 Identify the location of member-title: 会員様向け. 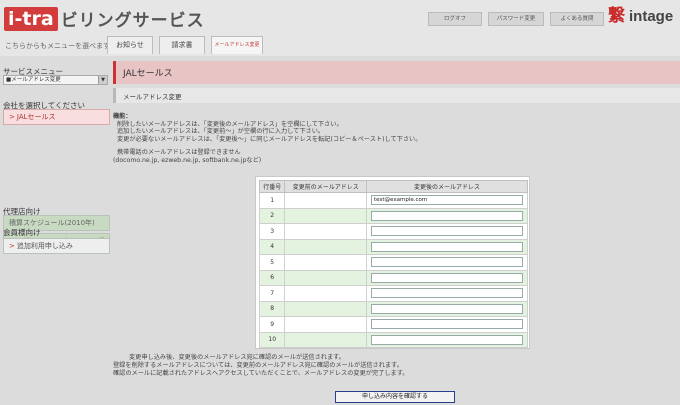
(22, 232).